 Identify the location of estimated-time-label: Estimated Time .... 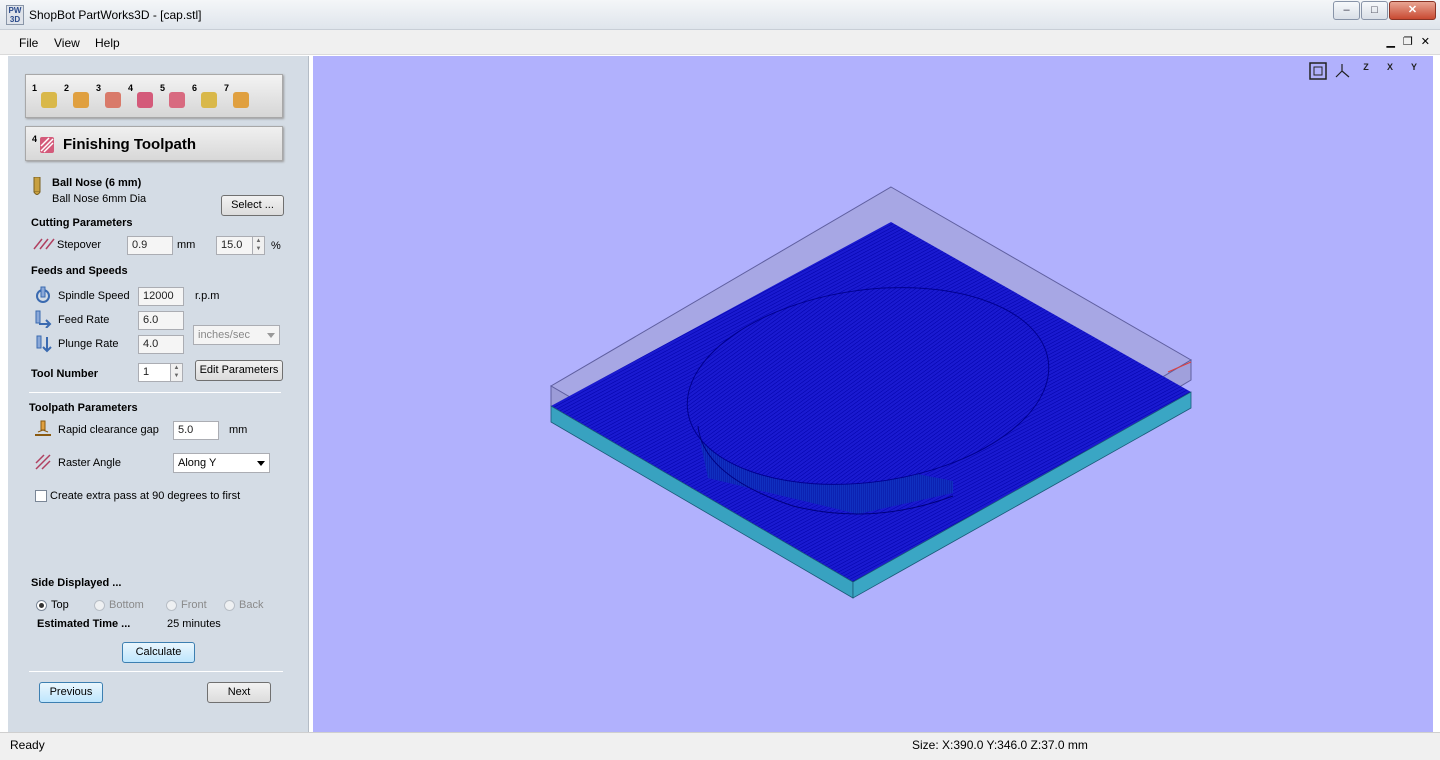
(84, 624).